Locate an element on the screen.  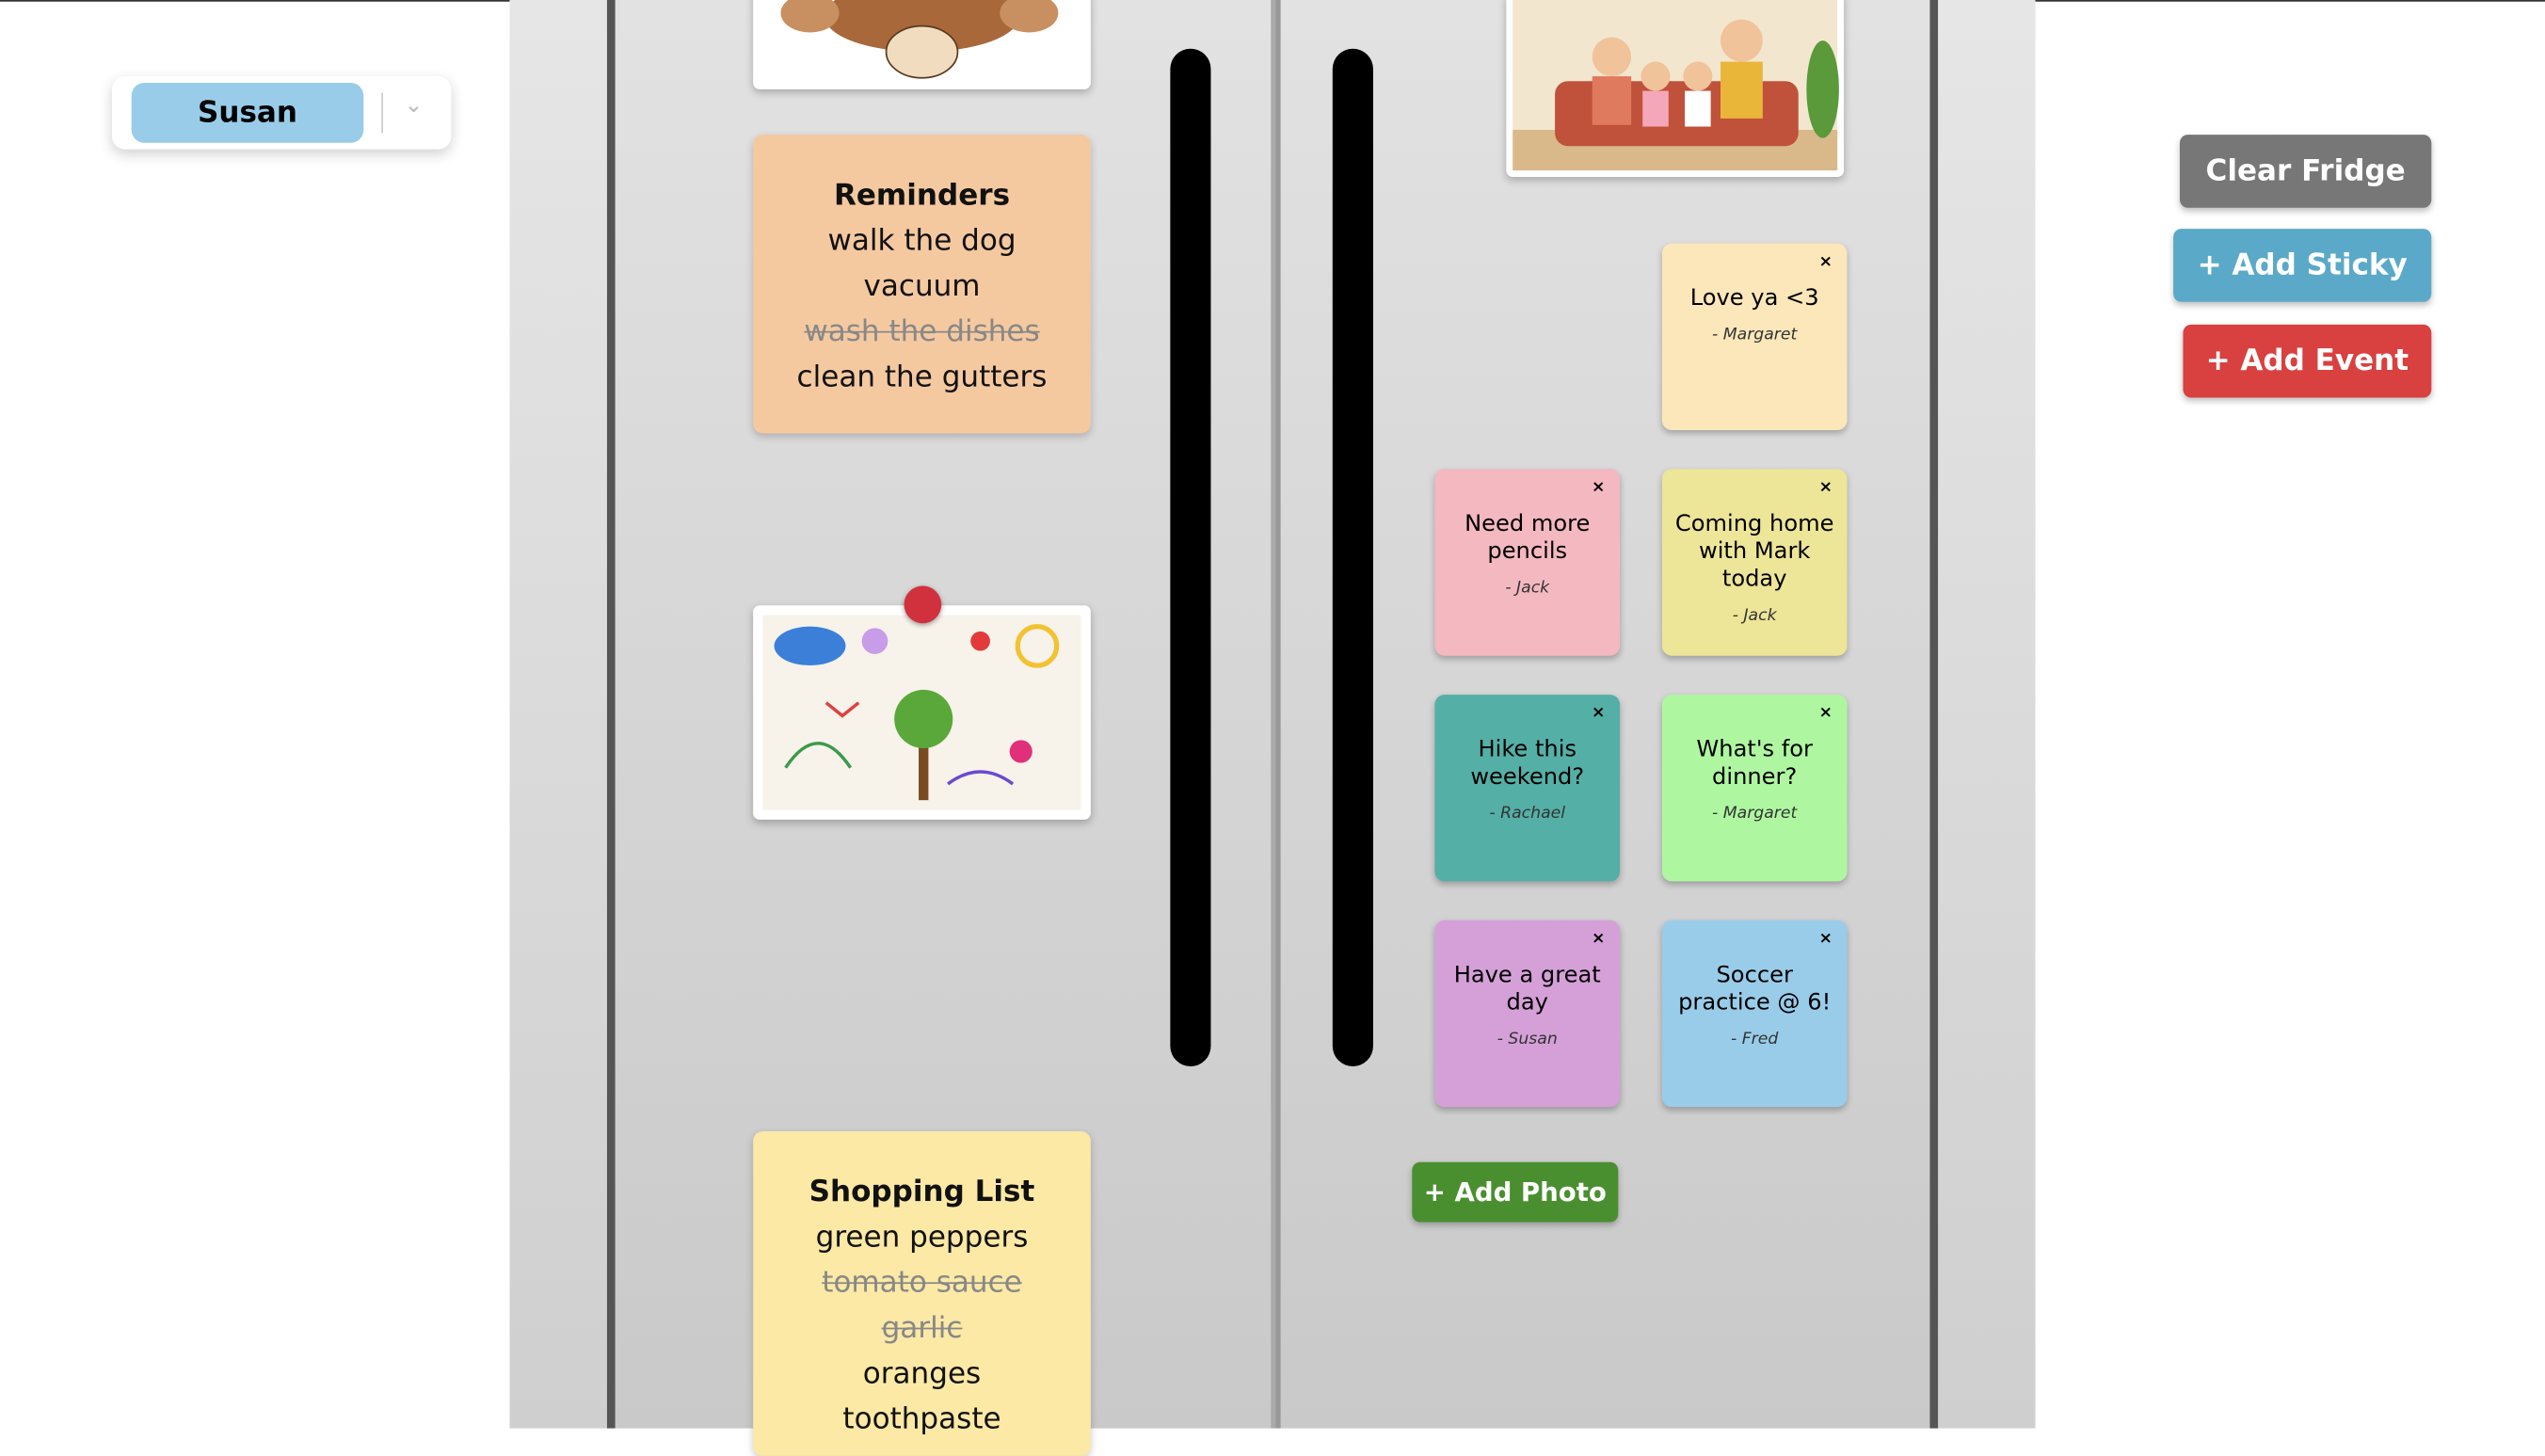
sticky-note: × Soccer practice @ 6! - Fred is located at coordinates (1755, 1014).